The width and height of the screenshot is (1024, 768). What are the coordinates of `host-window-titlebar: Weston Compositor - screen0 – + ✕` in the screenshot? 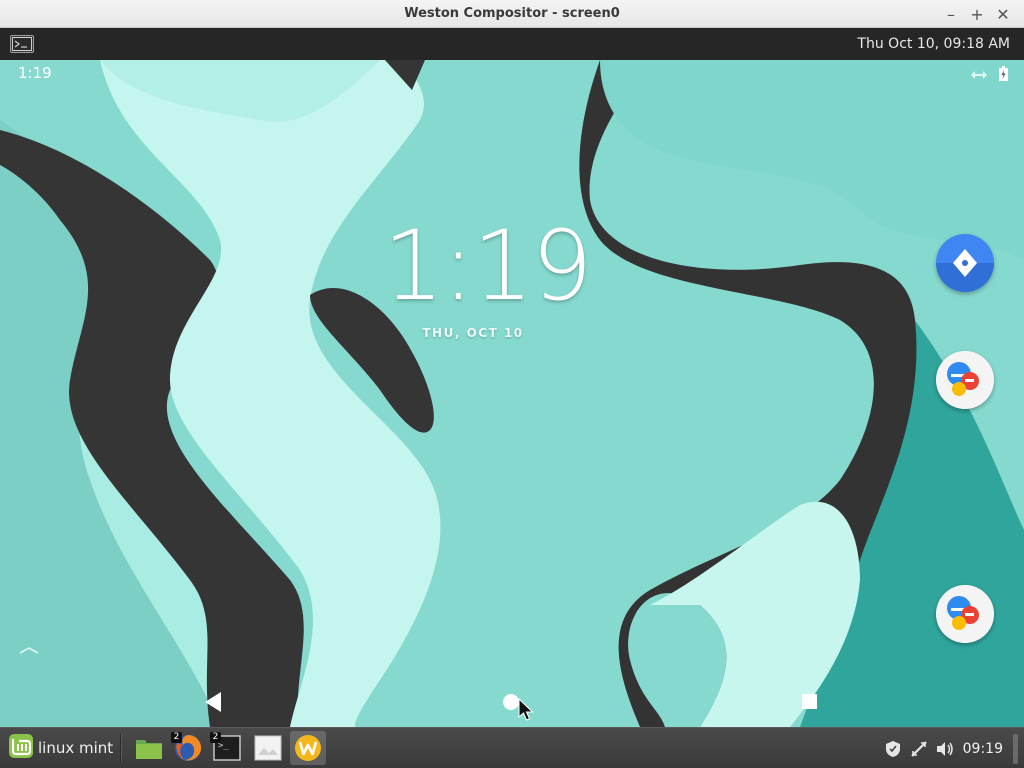 It's located at (512, 14).